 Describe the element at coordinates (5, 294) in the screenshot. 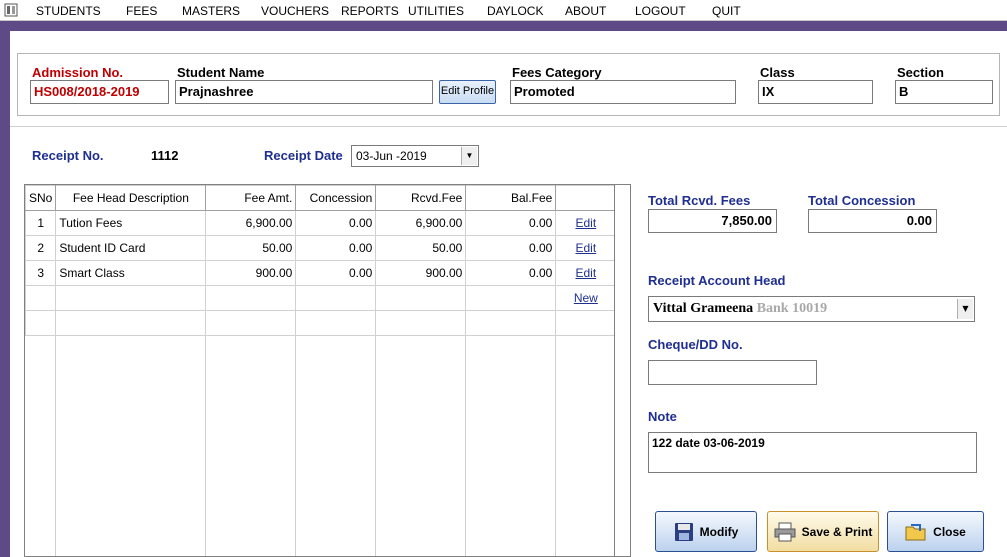

I see `window-frame-left` at that location.